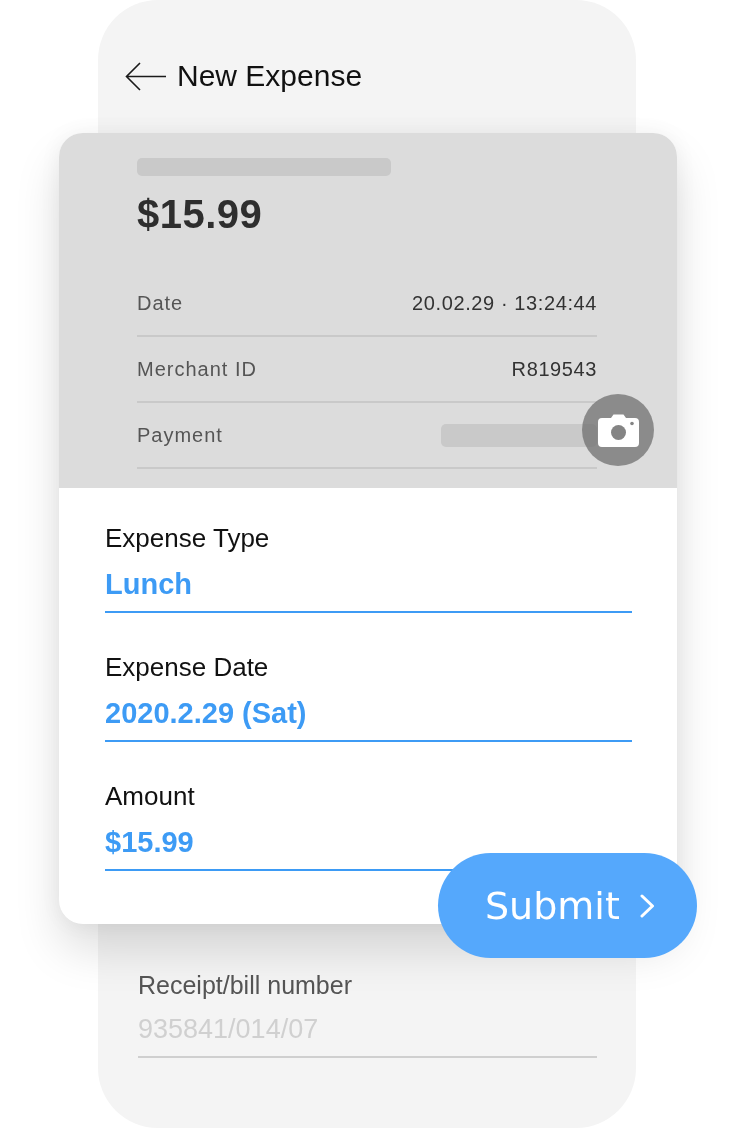 This screenshot has width=736, height=1128. I want to click on detail-label: Payment, so click(180, 435).